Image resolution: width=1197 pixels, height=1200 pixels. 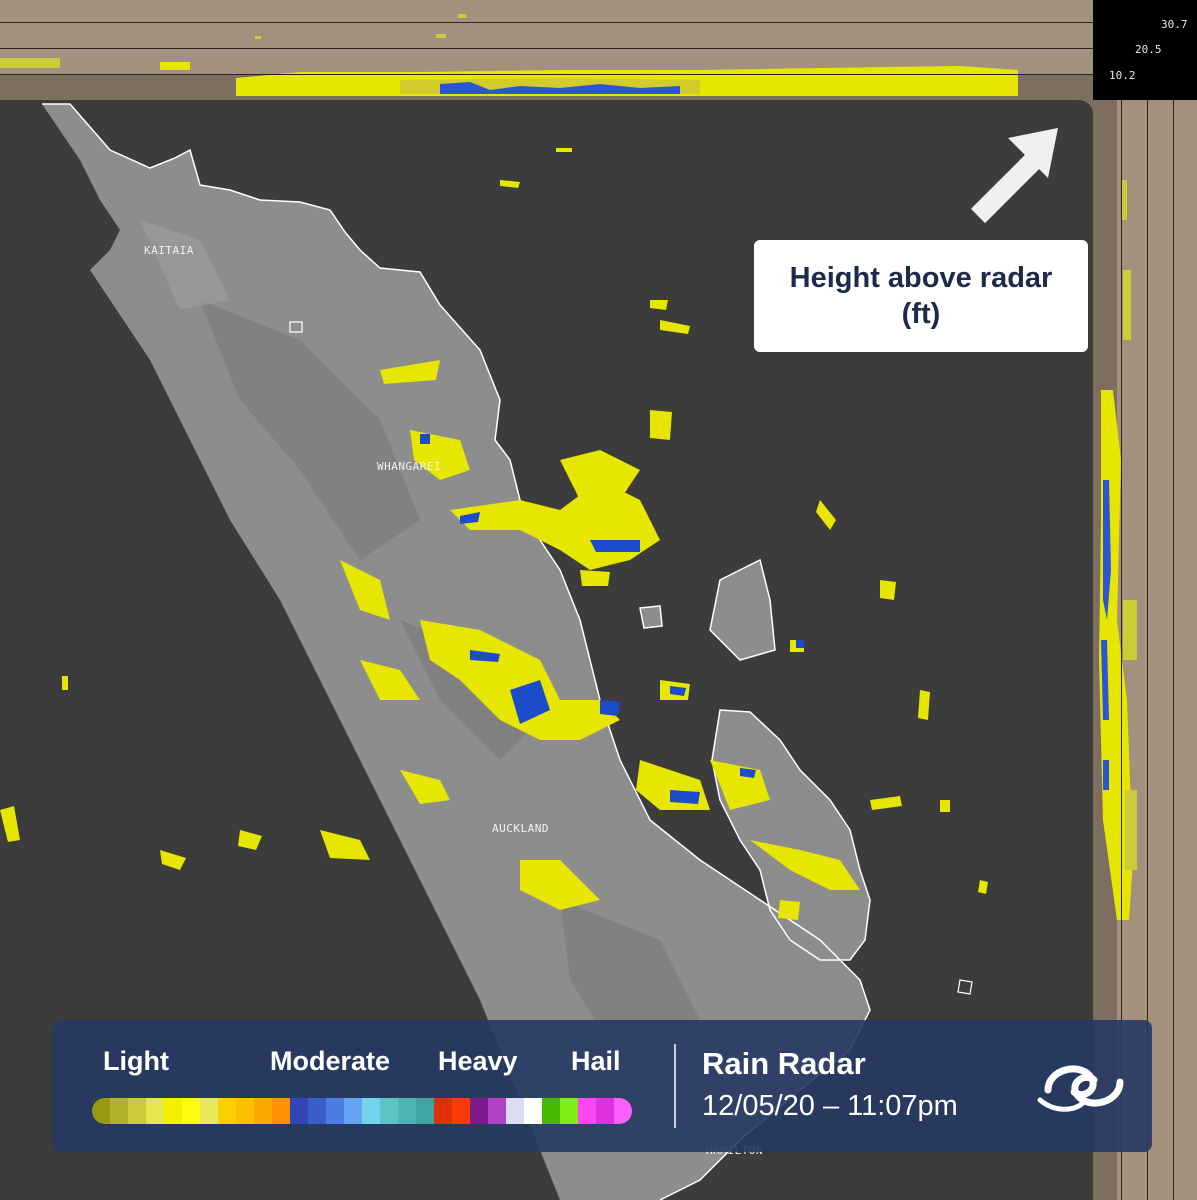 What do you see at coordinates (330, 1061) in the screenshot?
I see `legend-label-moderate: Moderate` at bounding box center [330, 1061].